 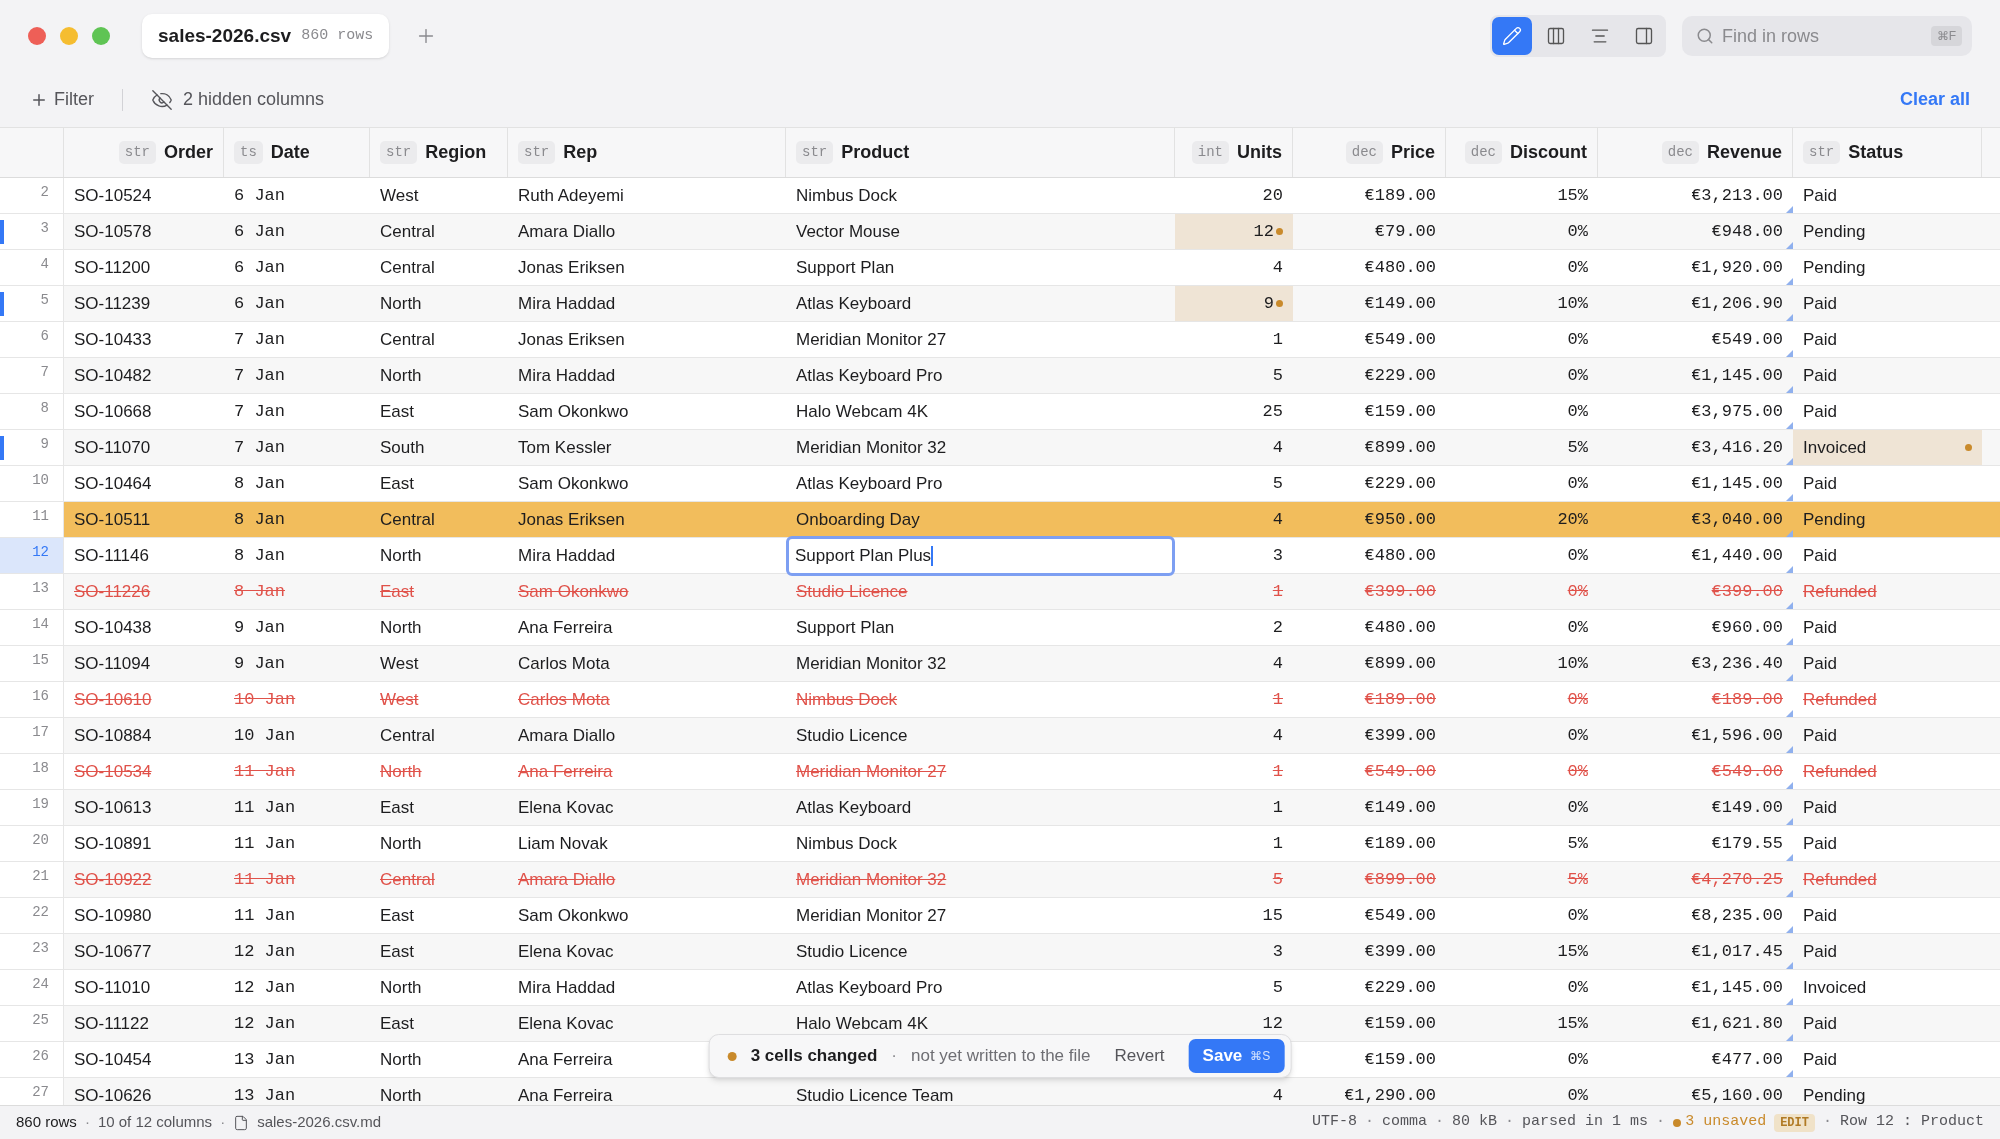 What do you see at coordinates (1400, 339) in the screenshot?
I see `table-cell-text: €549.00` at bounding box center [1400, 339].